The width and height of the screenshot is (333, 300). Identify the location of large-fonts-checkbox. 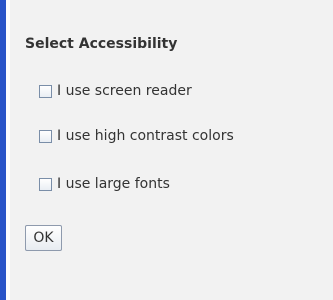
(45, 184).